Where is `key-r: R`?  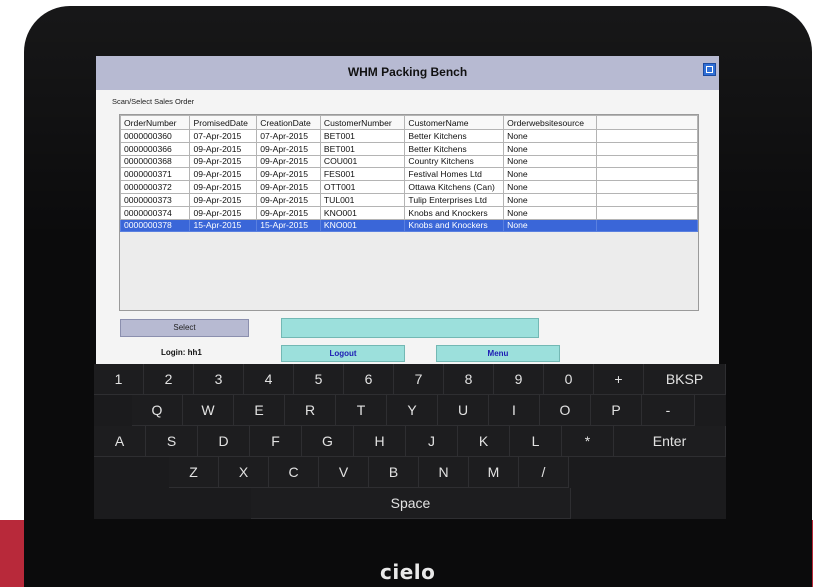
key-r: R is located at coordinates (310, 410).